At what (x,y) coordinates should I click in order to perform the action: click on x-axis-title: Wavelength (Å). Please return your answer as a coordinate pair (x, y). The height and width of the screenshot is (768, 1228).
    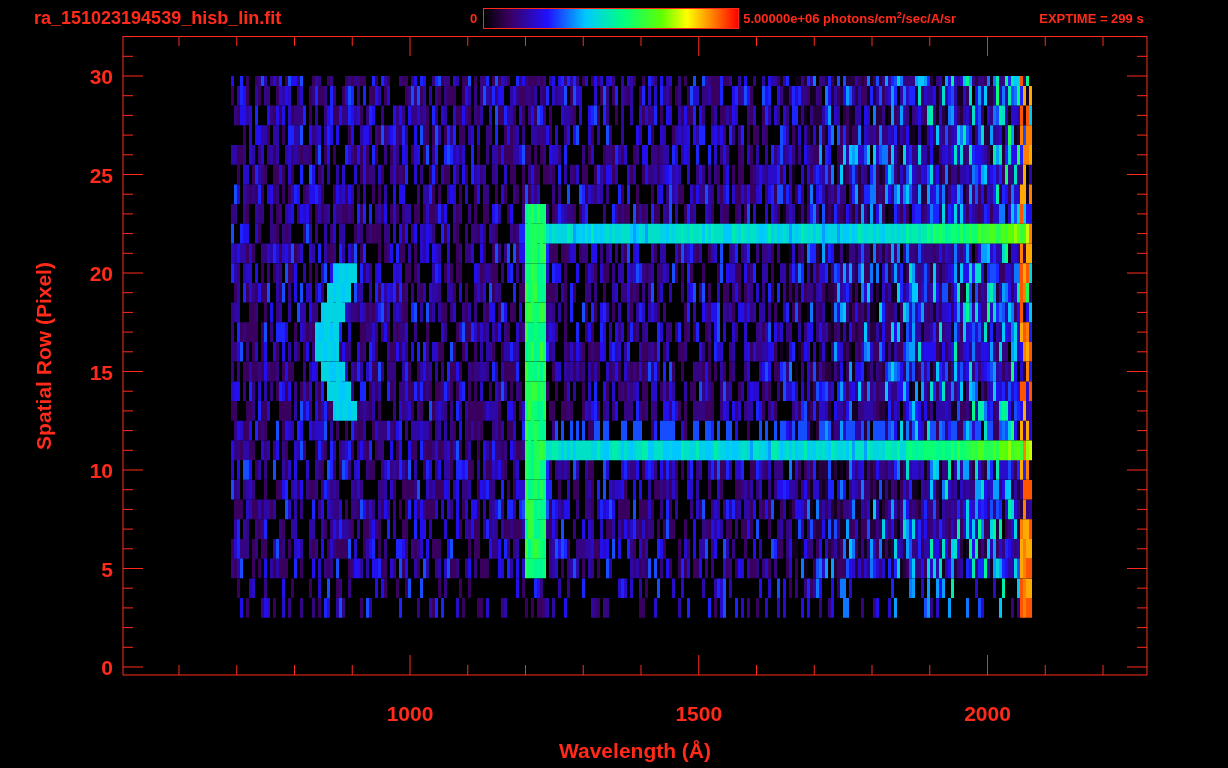
    Looking at the image, I should click on (635, 750).